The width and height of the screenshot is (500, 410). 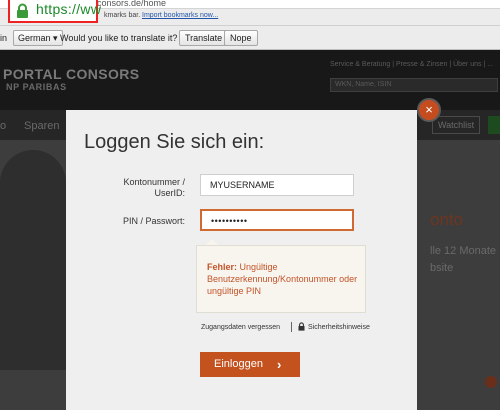 I want to click on username-label-line1: Kontonummer /, so click(x=154, y=182).